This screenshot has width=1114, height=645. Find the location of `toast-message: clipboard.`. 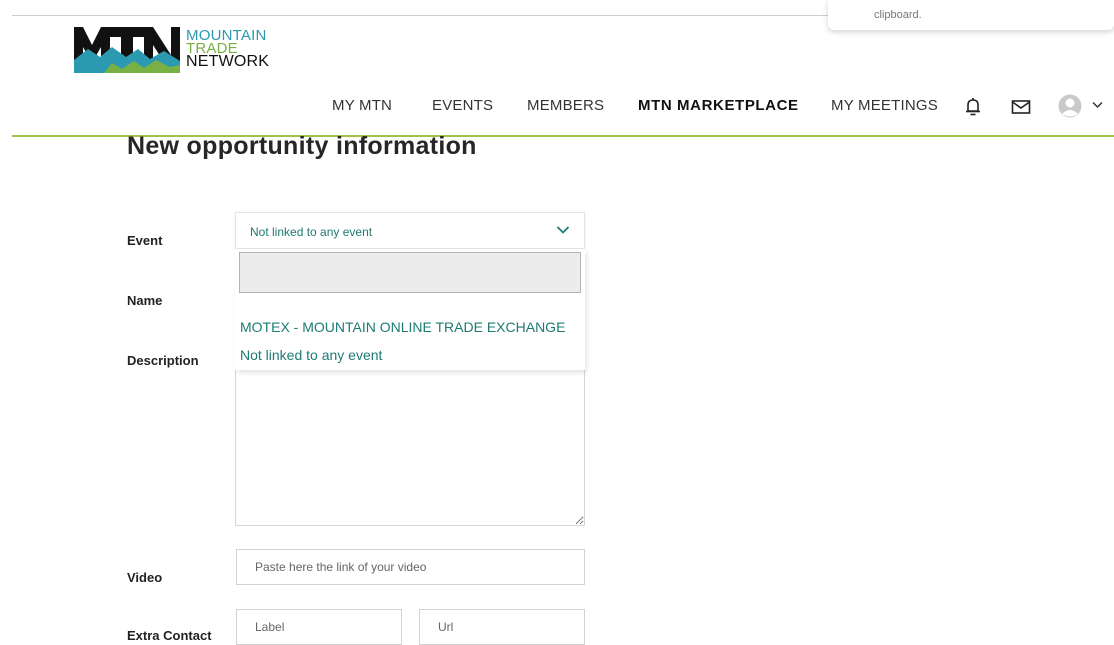

toast-message: clipboard. is located at coordinates (898, 15).